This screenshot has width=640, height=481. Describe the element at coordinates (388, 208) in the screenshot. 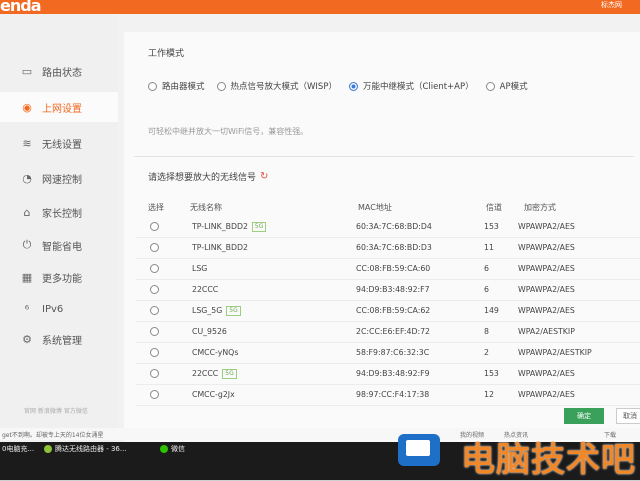

I see `table-header: 选择 无线名称 MAC地址 信道 加密方式` at that location.